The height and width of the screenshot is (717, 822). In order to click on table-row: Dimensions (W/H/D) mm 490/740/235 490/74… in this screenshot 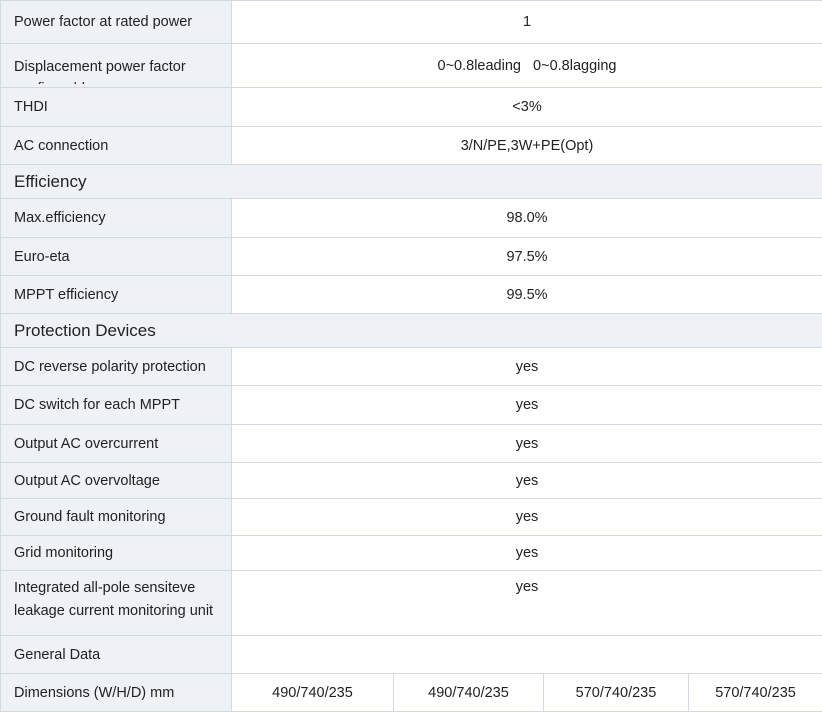, I will do `click(411, 692)`.